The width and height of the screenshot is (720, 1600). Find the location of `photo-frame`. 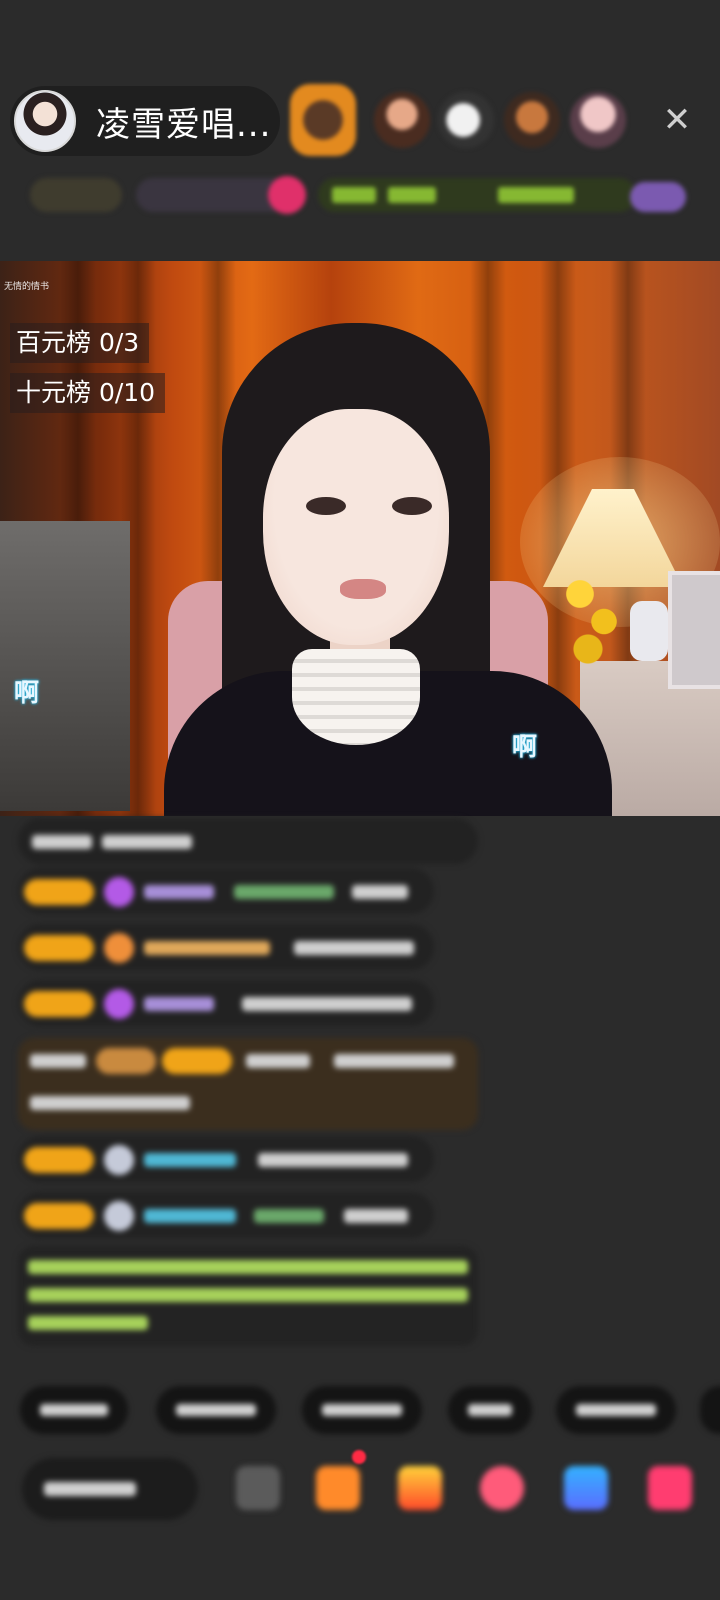

photo-frame is located at coordinates (694, 630).